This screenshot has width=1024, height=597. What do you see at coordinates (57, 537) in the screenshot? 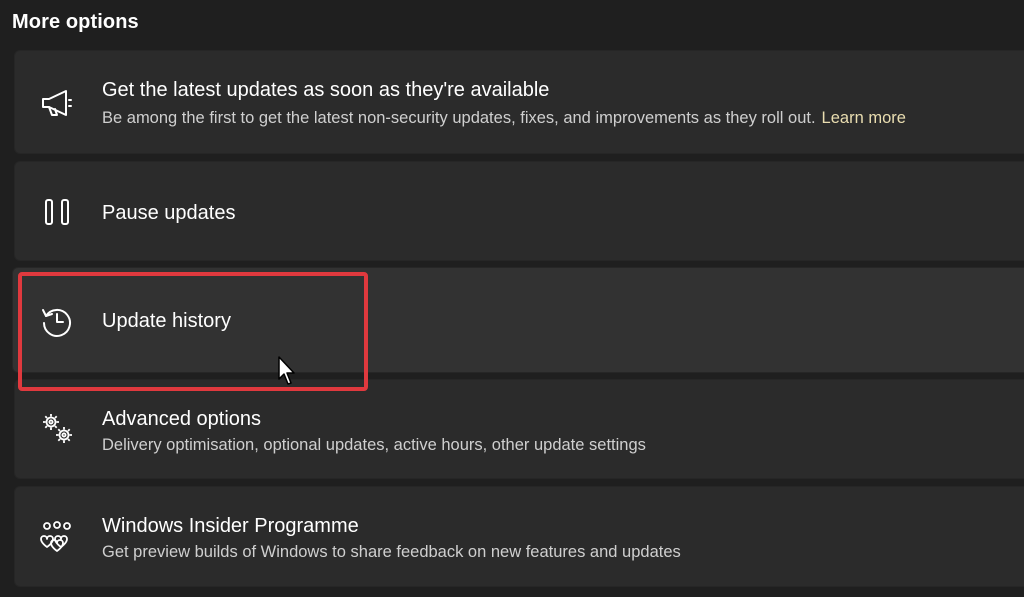
I see `insider-hearts-icon` at bounding box center [57, 537].